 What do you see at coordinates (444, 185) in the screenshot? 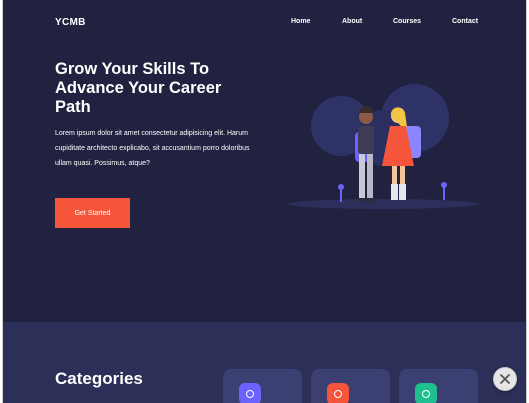
I see `right-lamp-top` at bounding box center [444, 185].